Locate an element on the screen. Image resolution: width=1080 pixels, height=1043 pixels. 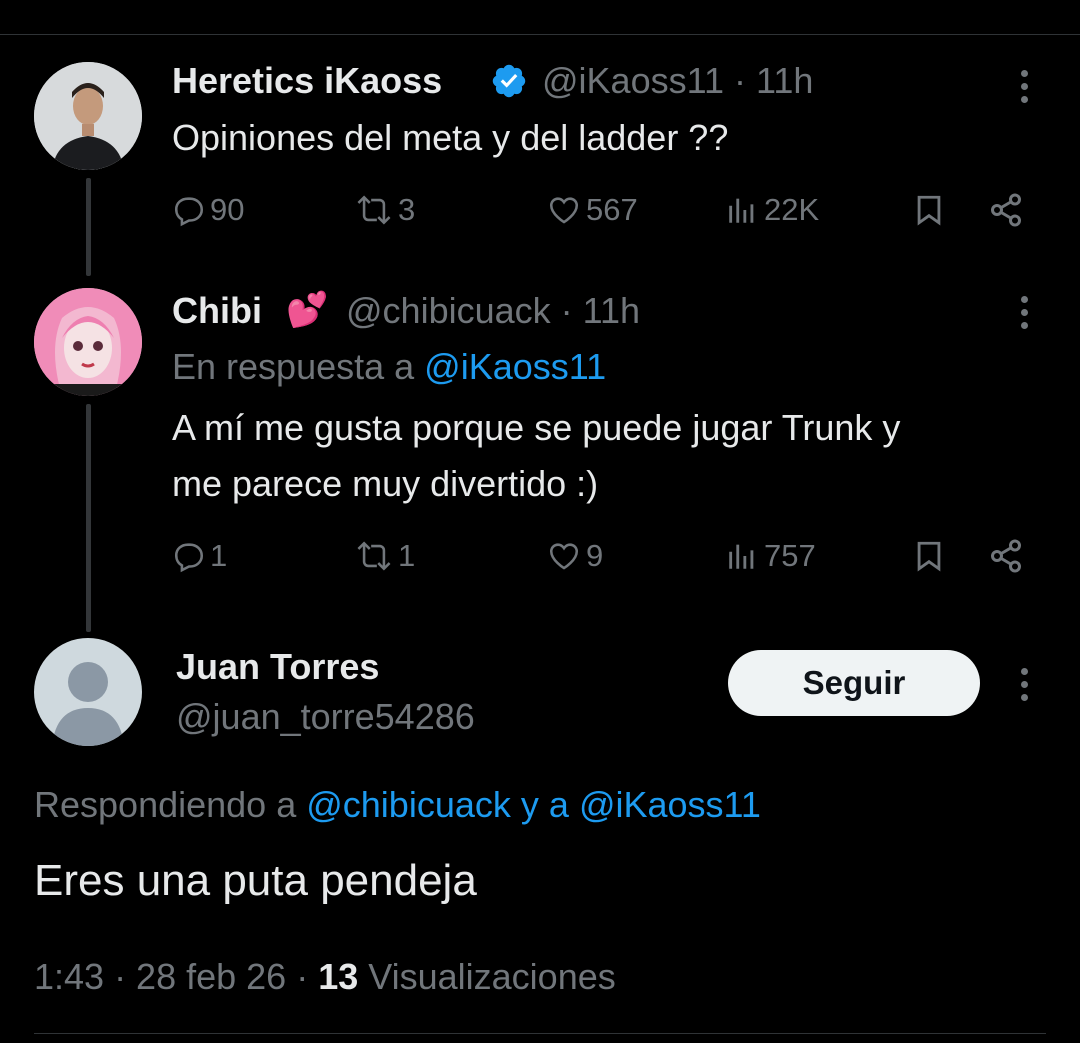
replying-joiner: y a is located at coordinates (544, 804).